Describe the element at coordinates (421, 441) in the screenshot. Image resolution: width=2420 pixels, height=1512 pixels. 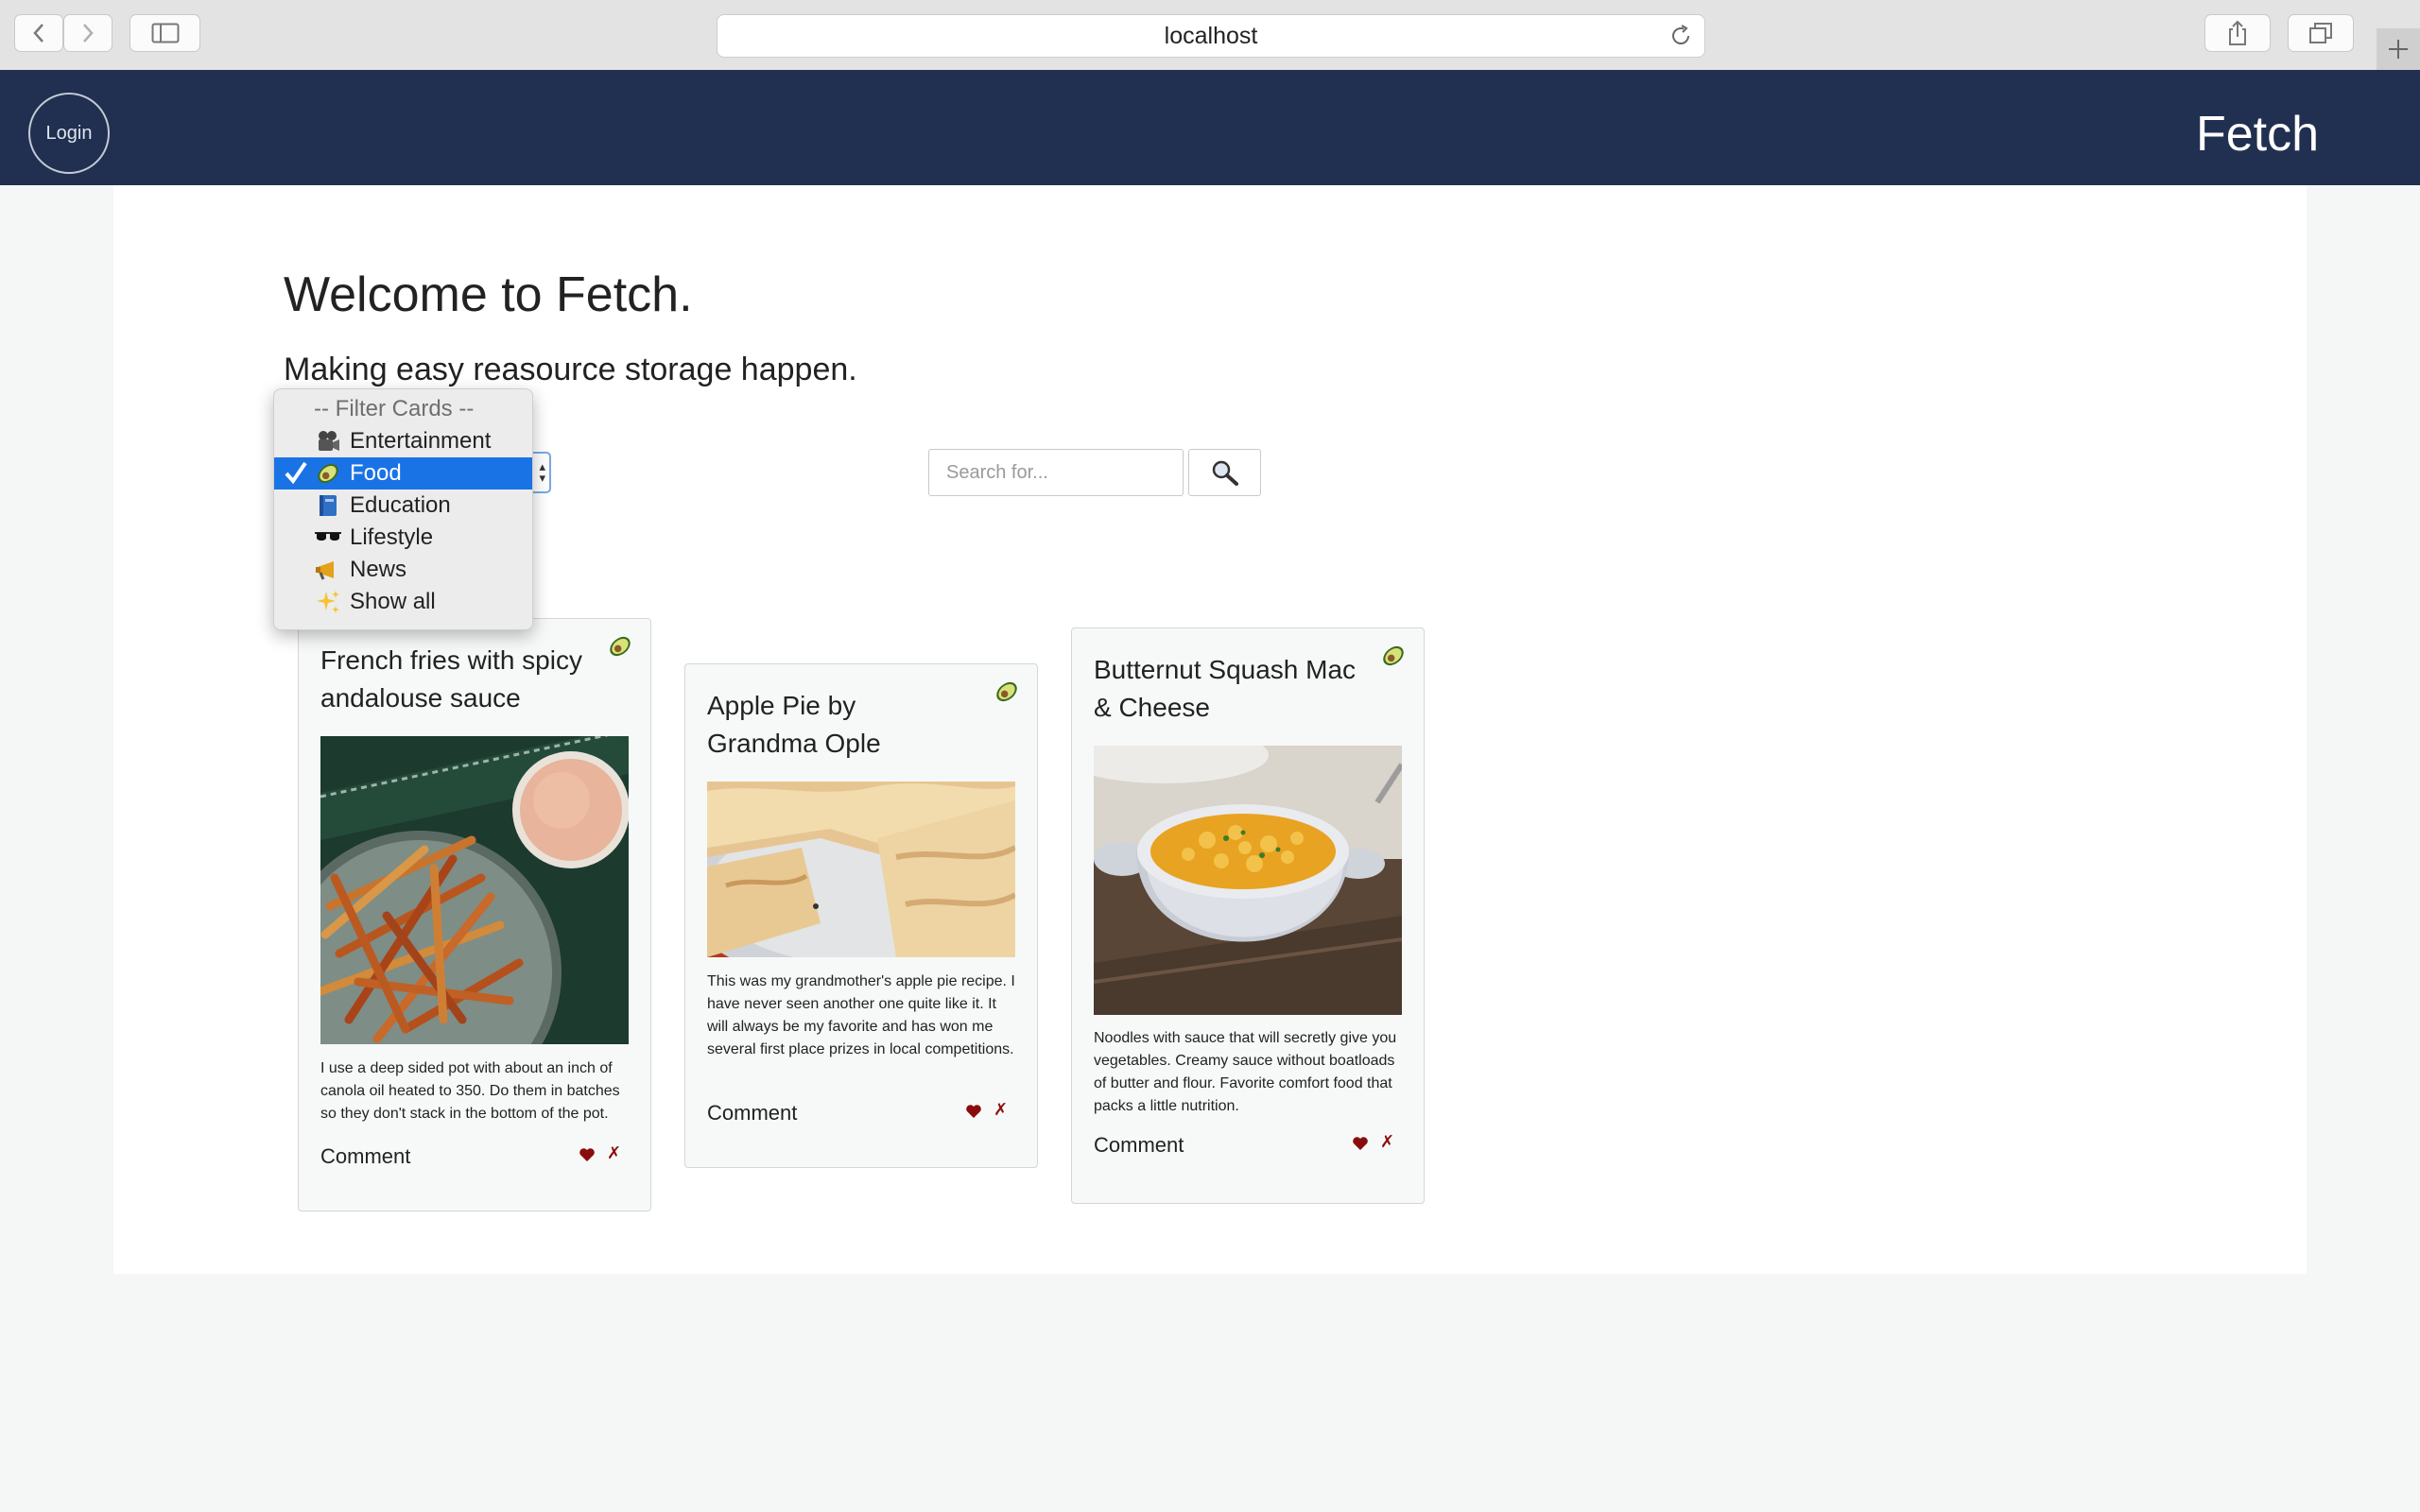
I see `option-label: Entertainment` at that location.